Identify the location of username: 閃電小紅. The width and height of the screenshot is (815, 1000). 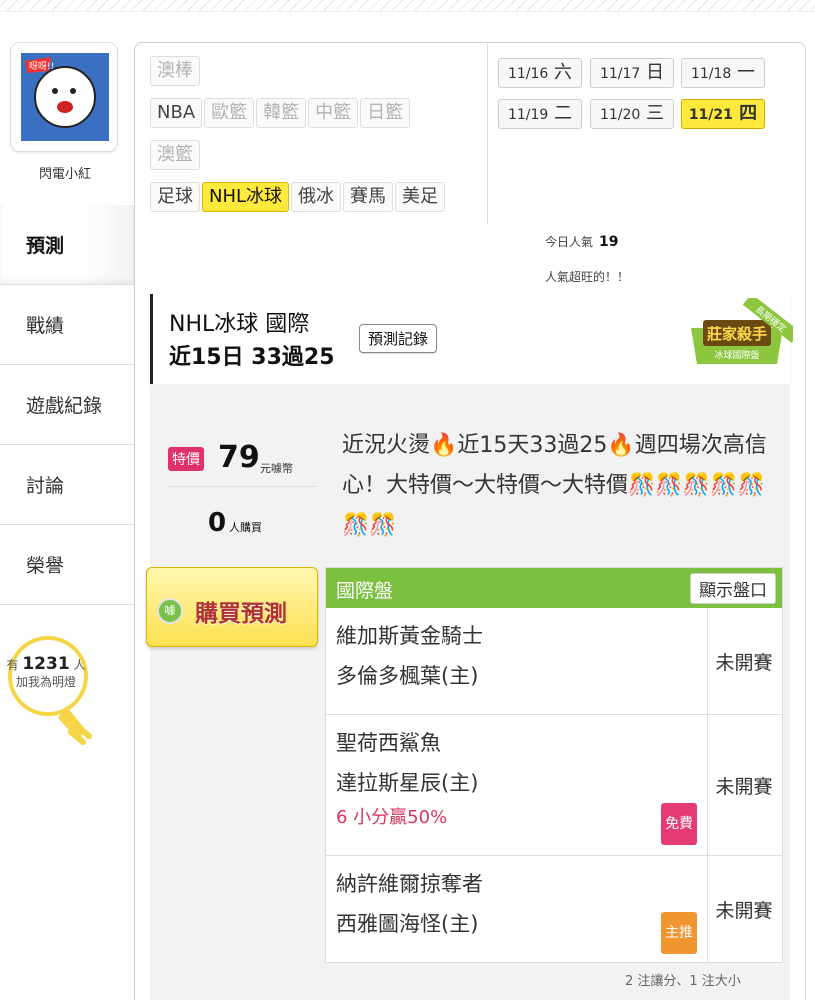
(64, 174).